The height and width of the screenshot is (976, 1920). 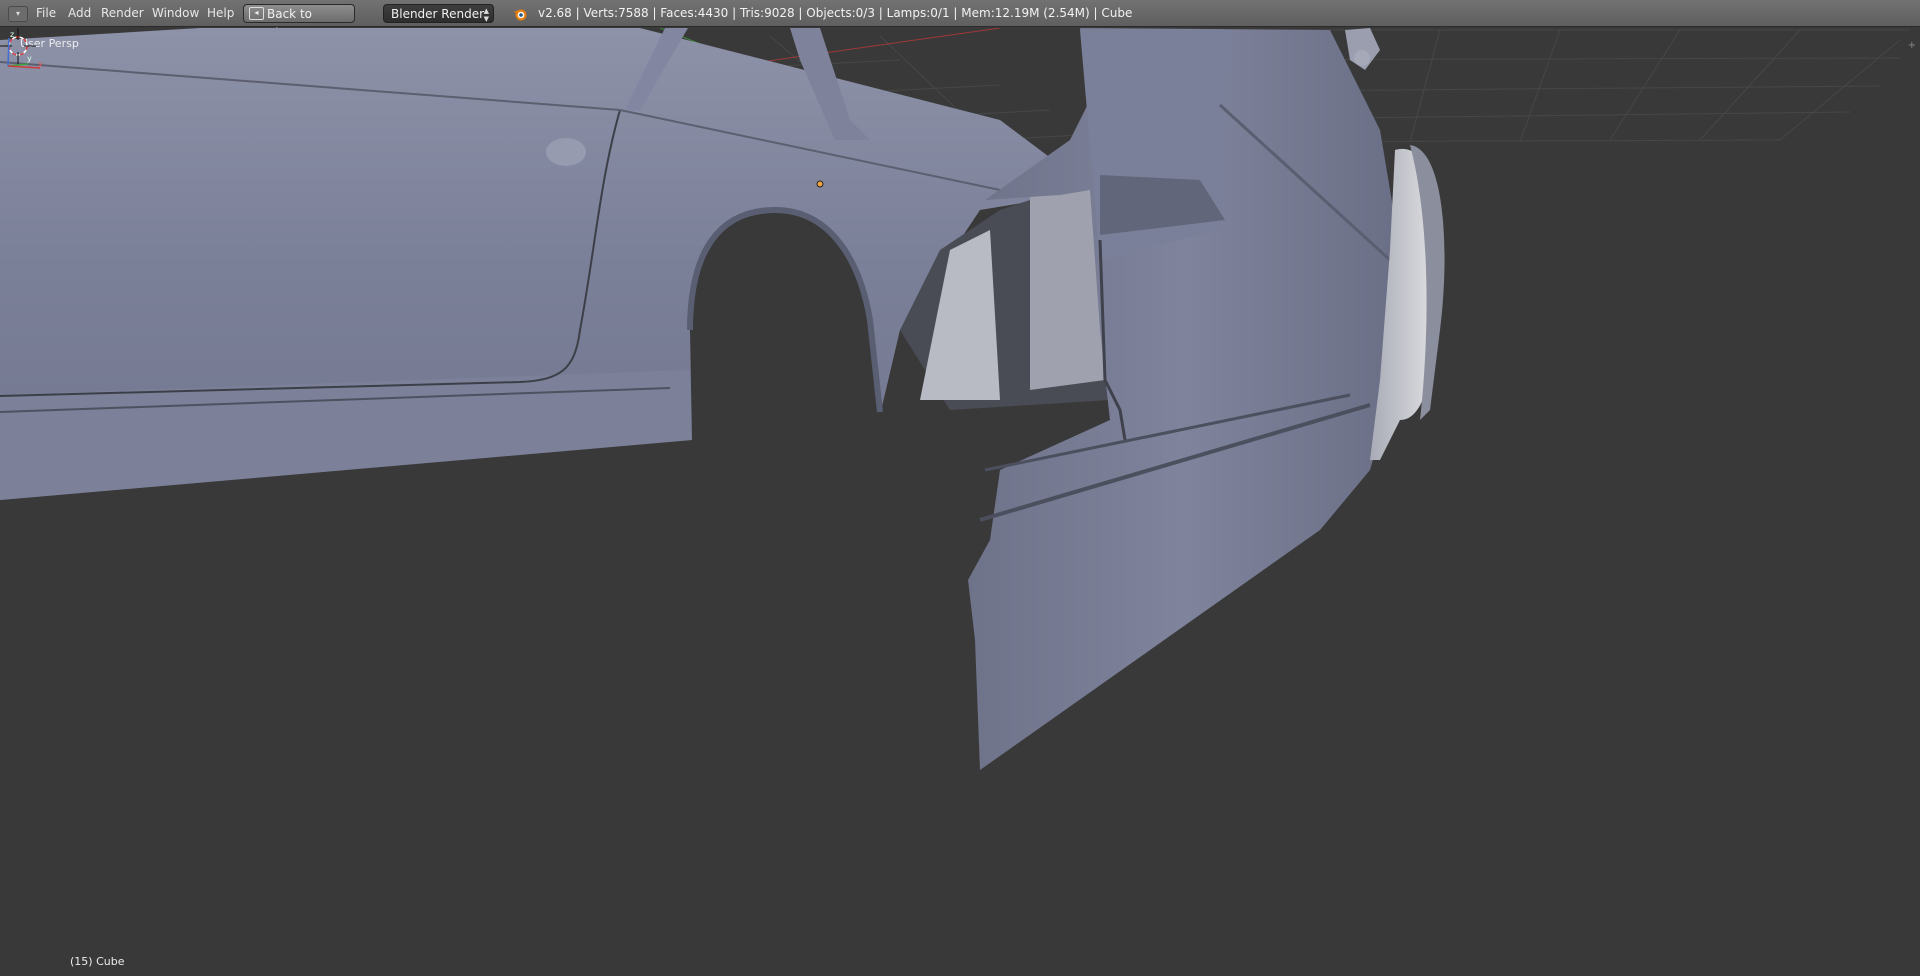 I want to click on active-object-label: (15) Cube, so click(x=97, y=961).